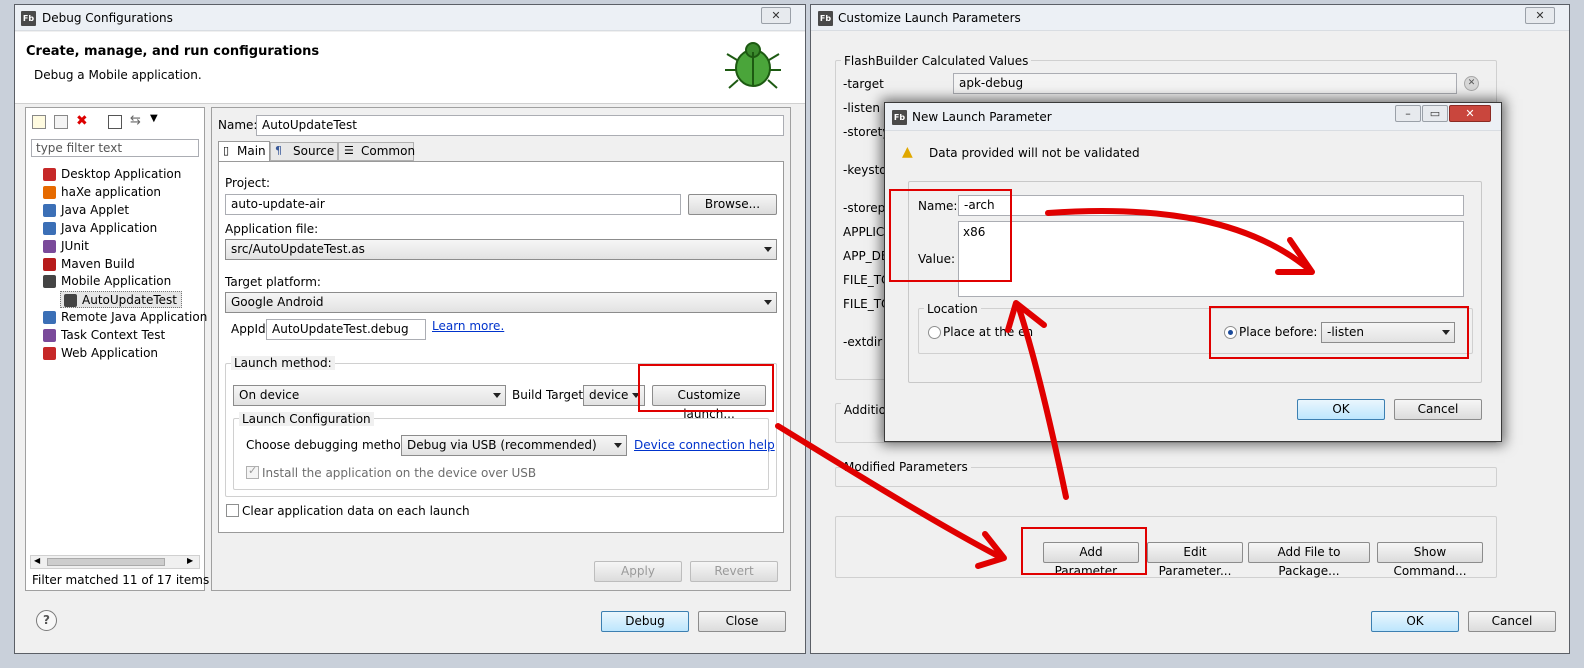 The width and height of the screenshot is (1584, 668). I want to click on arrow-customize-to-add, so click(889, 491).